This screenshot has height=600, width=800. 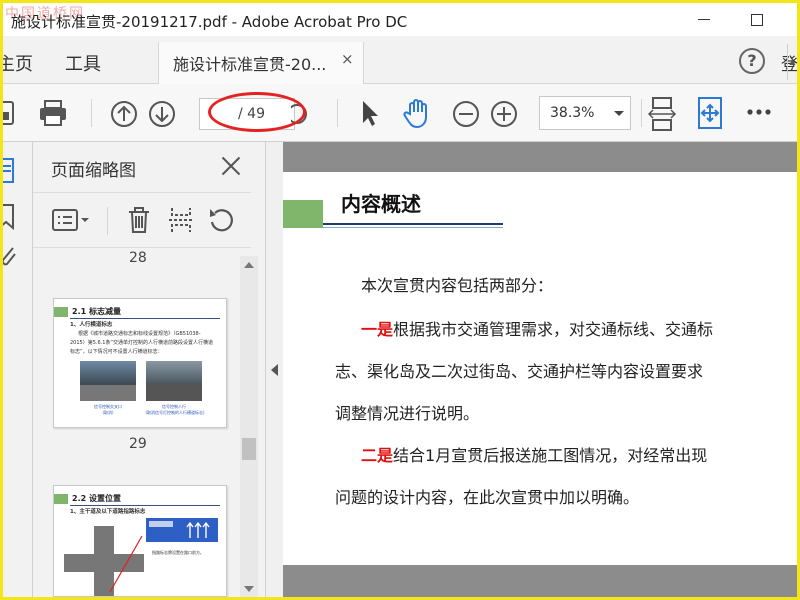 I want to click on heading-accent-bar, so click(x=303, y=214).